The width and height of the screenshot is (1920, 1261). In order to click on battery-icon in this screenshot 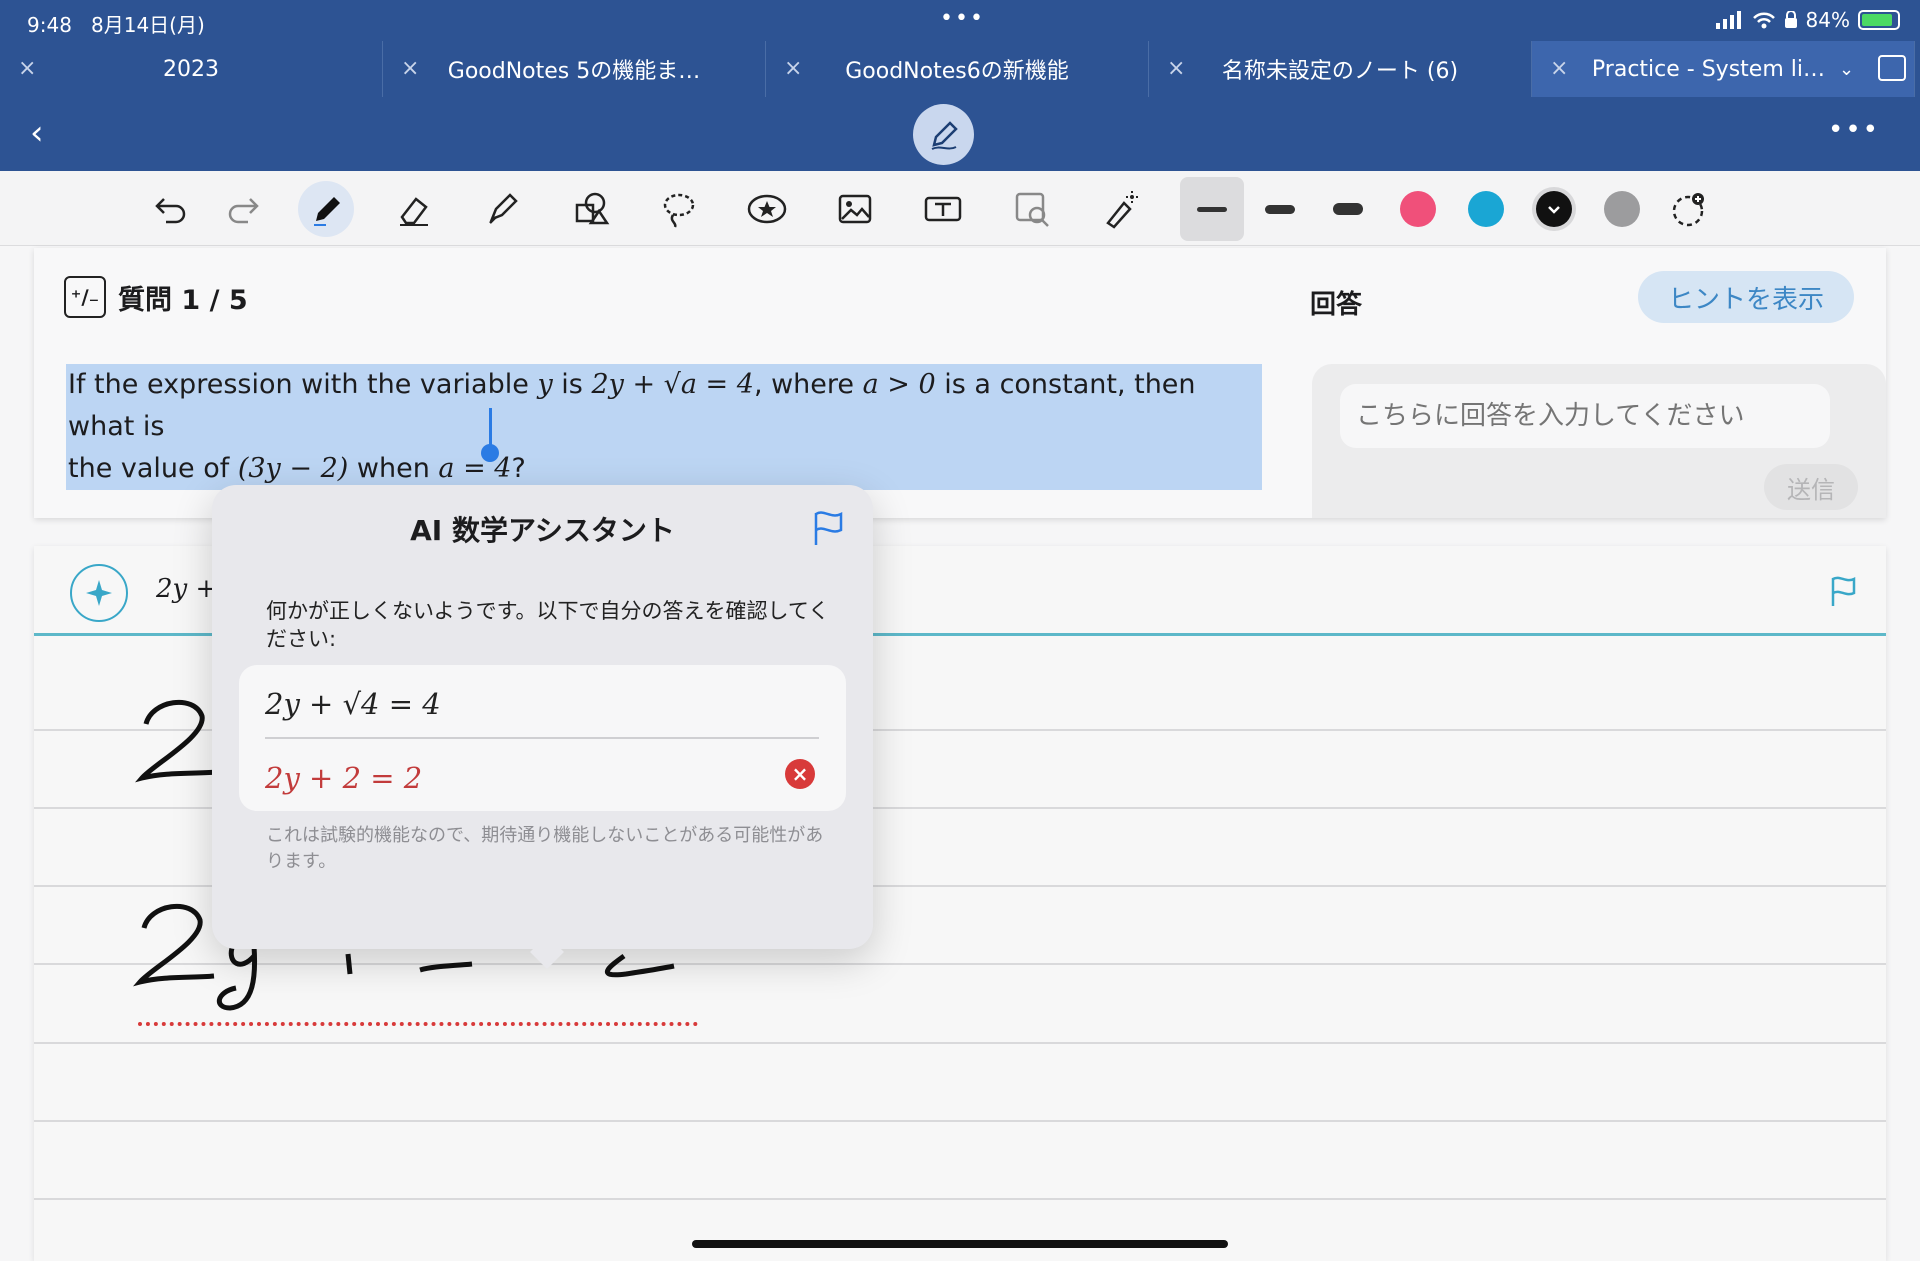, I will do `click(1879, 20)`.